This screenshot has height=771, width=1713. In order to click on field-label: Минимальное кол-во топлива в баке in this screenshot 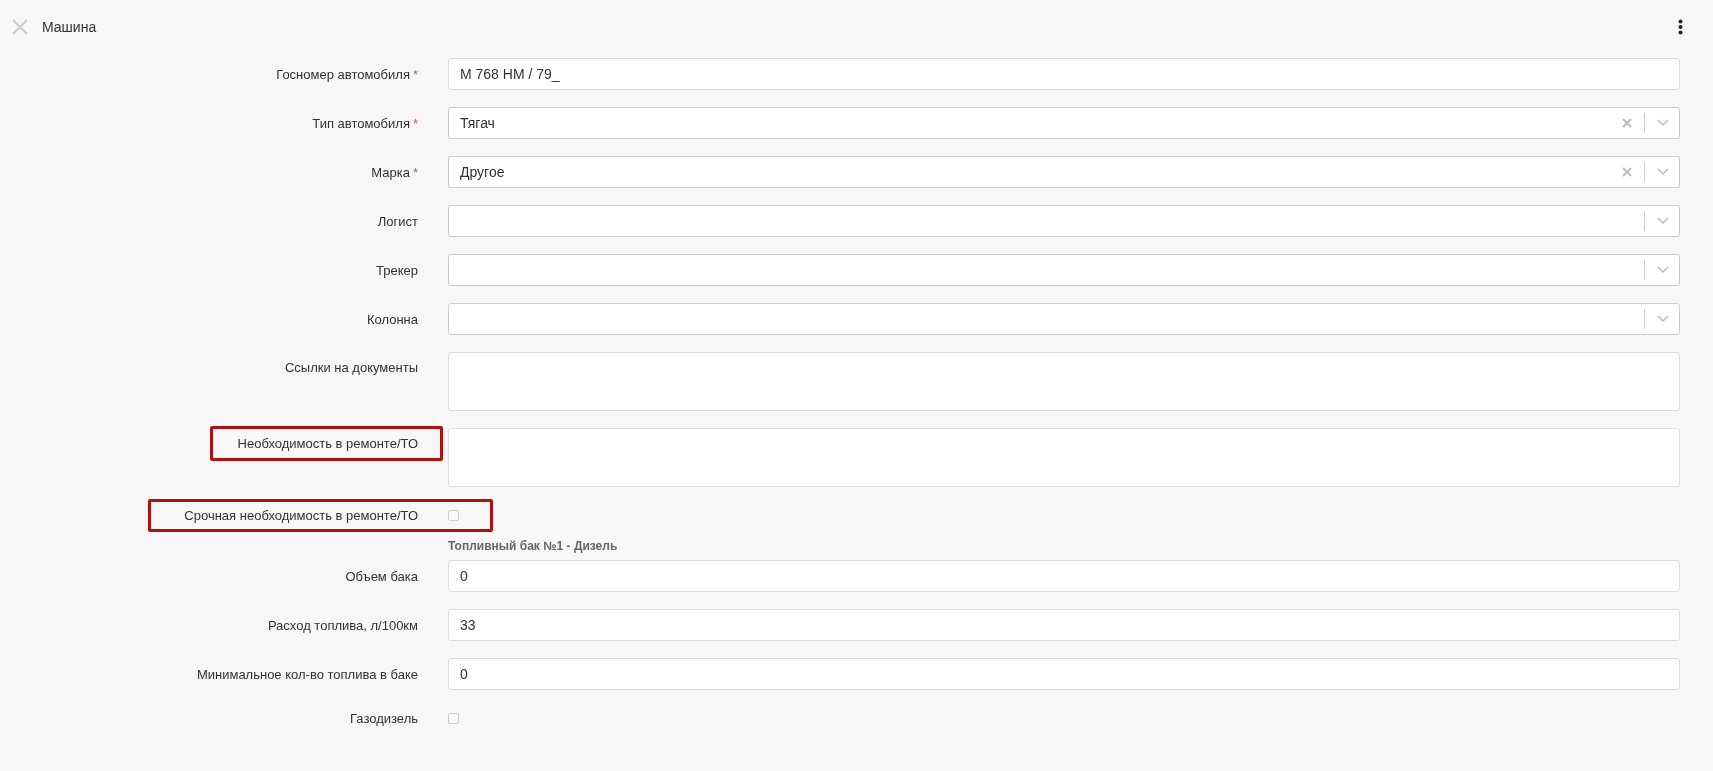, I will do `click(307, 674)`.